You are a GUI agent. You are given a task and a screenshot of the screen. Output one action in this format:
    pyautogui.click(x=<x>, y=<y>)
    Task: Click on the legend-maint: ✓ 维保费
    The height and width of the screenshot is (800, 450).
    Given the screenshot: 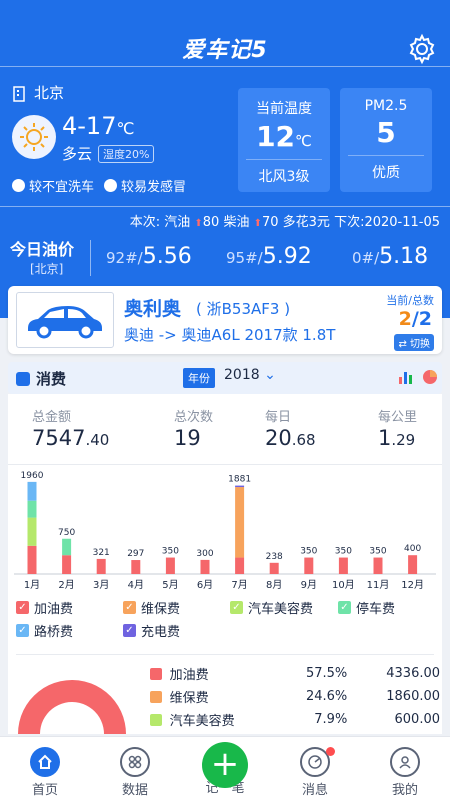 What is the action you would take?
    pyautogui.click(x=151, y=607)
    